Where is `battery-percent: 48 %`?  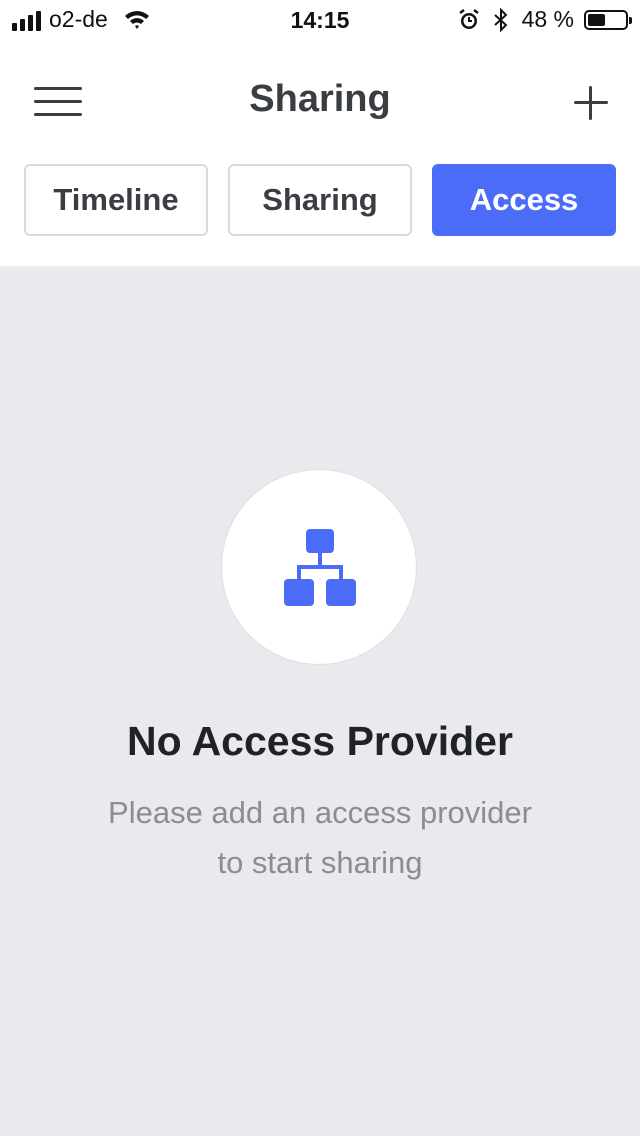
battery-percent: 48 % is located at coordinates (547, 19).